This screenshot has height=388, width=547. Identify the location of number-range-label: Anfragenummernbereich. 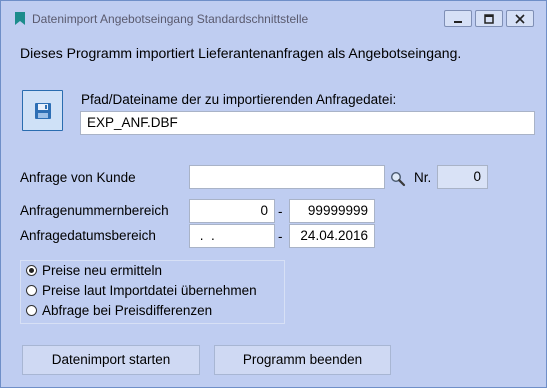
(94, 210).